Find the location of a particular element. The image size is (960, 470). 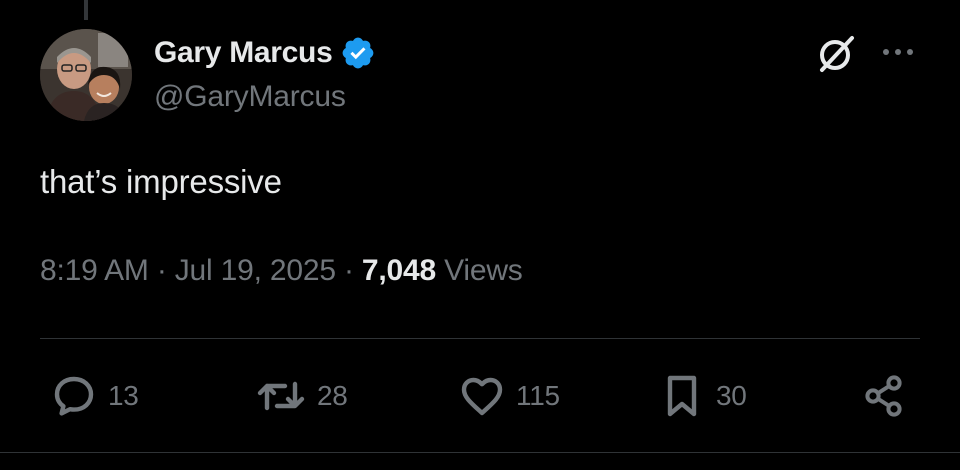

views-label: Views is located at coordinates (483, 270).